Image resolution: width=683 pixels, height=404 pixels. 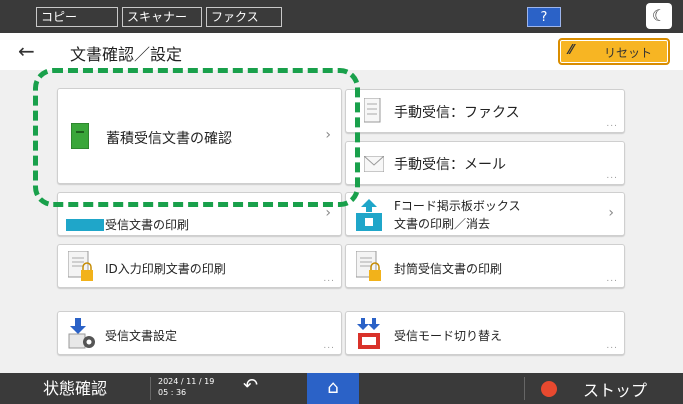 What do you see at coordinates (368, 333) in the screenshot?
I see `fax-mode-icon` at bounding box center [368, 333].